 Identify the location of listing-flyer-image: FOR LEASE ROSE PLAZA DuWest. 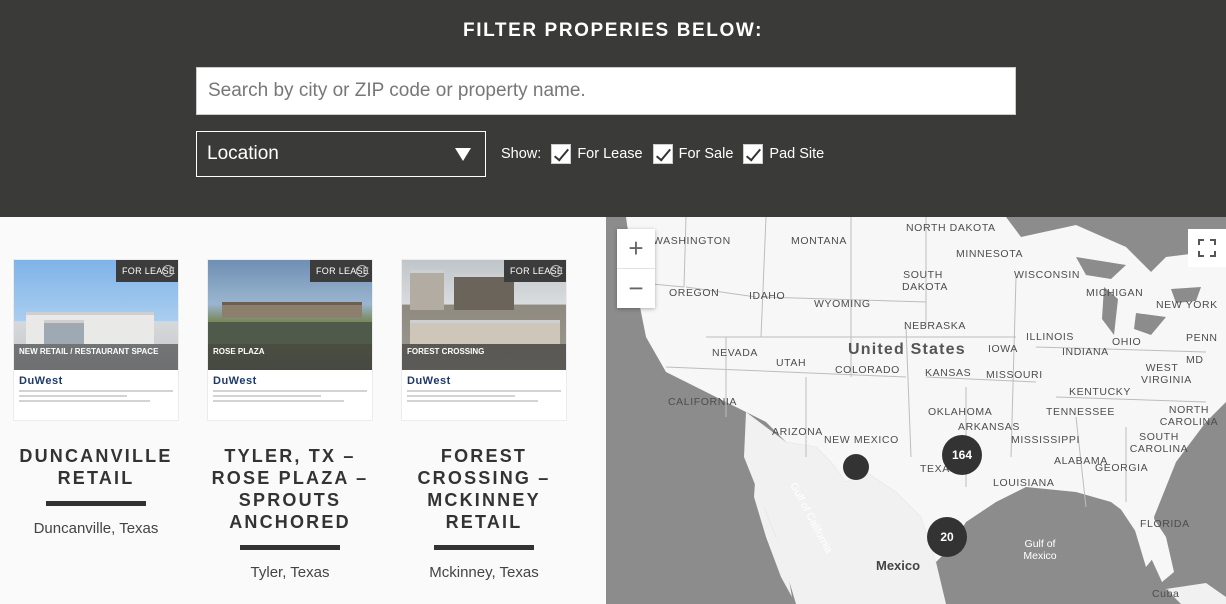
(290, 340).